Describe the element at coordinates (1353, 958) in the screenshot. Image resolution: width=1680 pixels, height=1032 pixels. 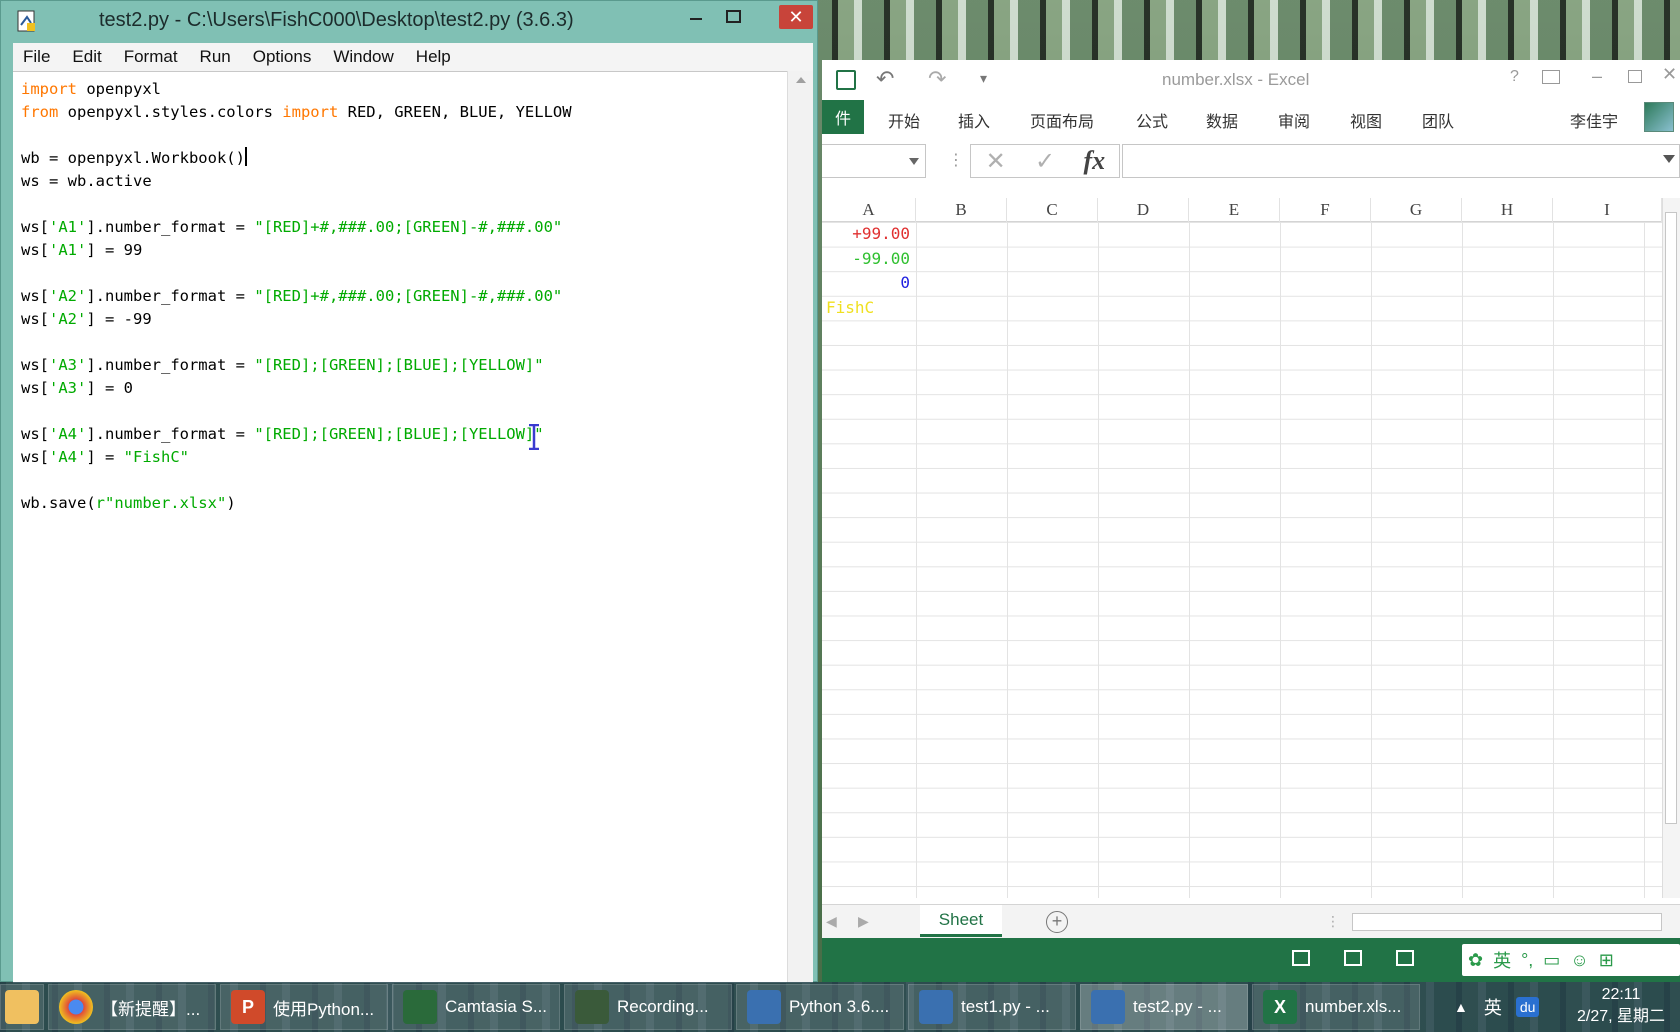
I see `page-layout-view-icon` at that location.